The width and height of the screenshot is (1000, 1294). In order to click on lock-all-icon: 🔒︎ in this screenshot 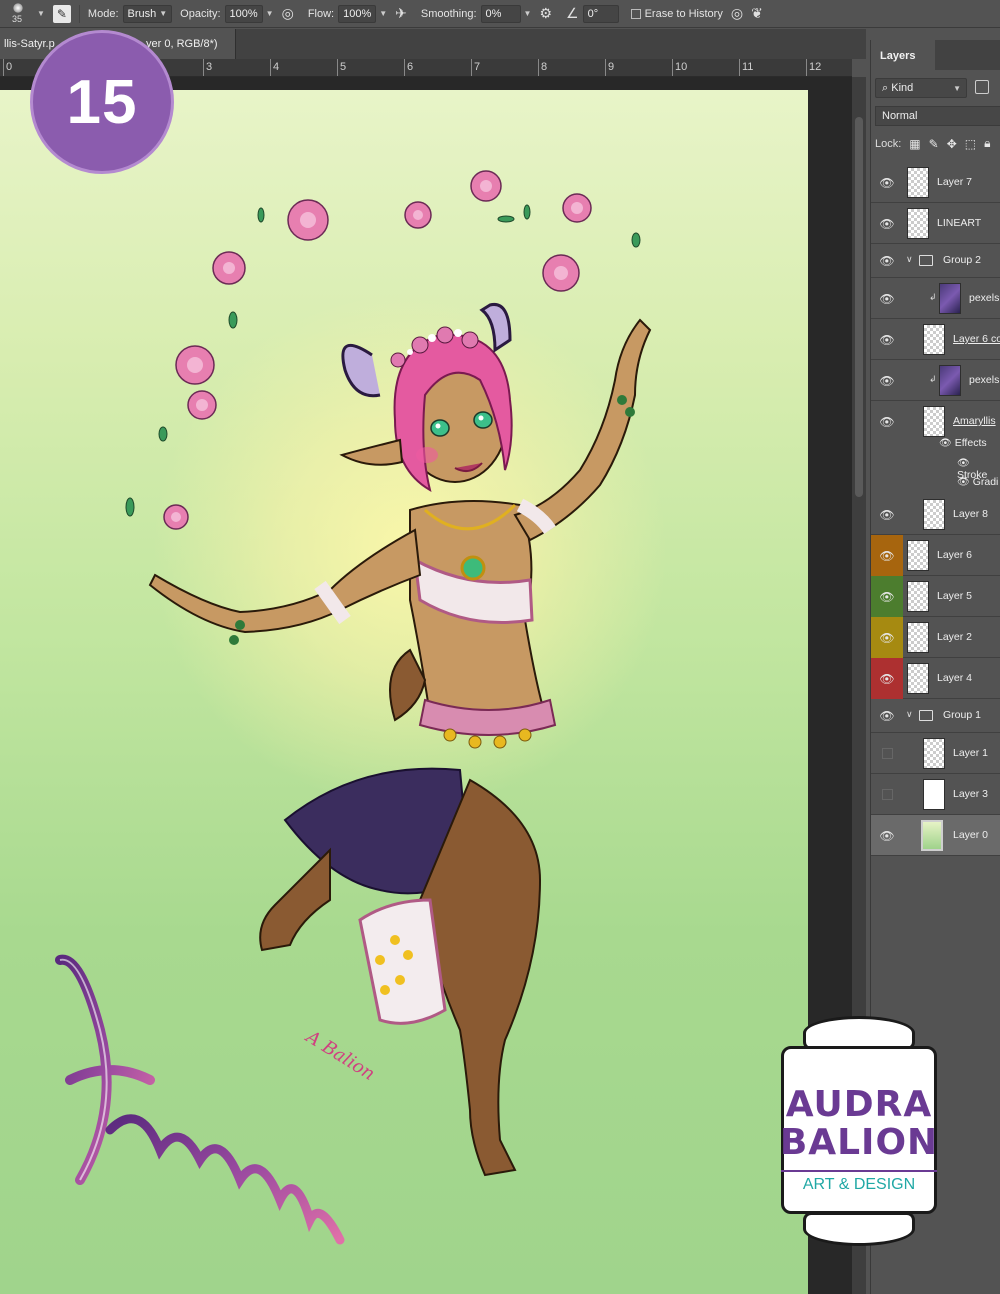, I will do `click(987, 143)`.